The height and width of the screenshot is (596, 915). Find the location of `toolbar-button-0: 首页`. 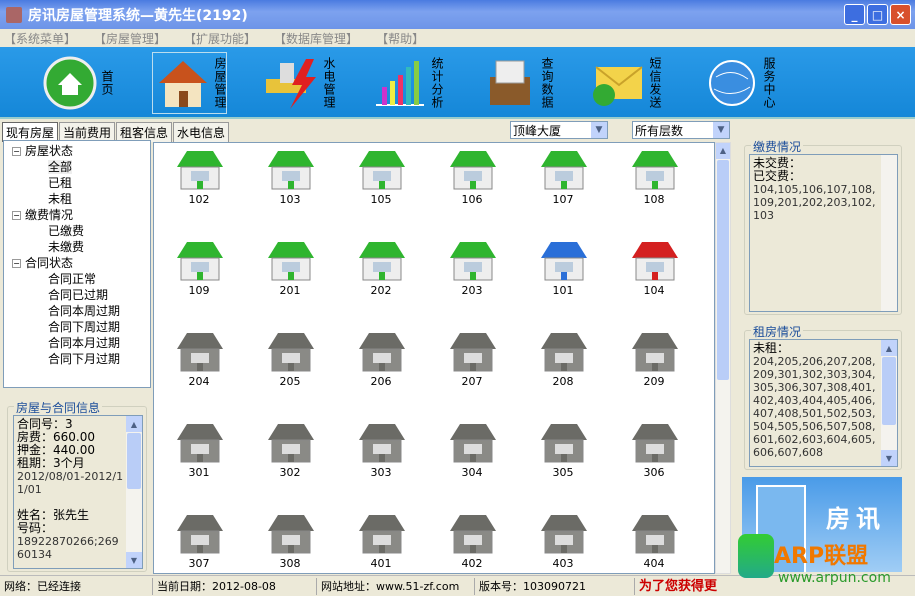

toolbar-button-0: 首页 is located at coordinates (77, 83).